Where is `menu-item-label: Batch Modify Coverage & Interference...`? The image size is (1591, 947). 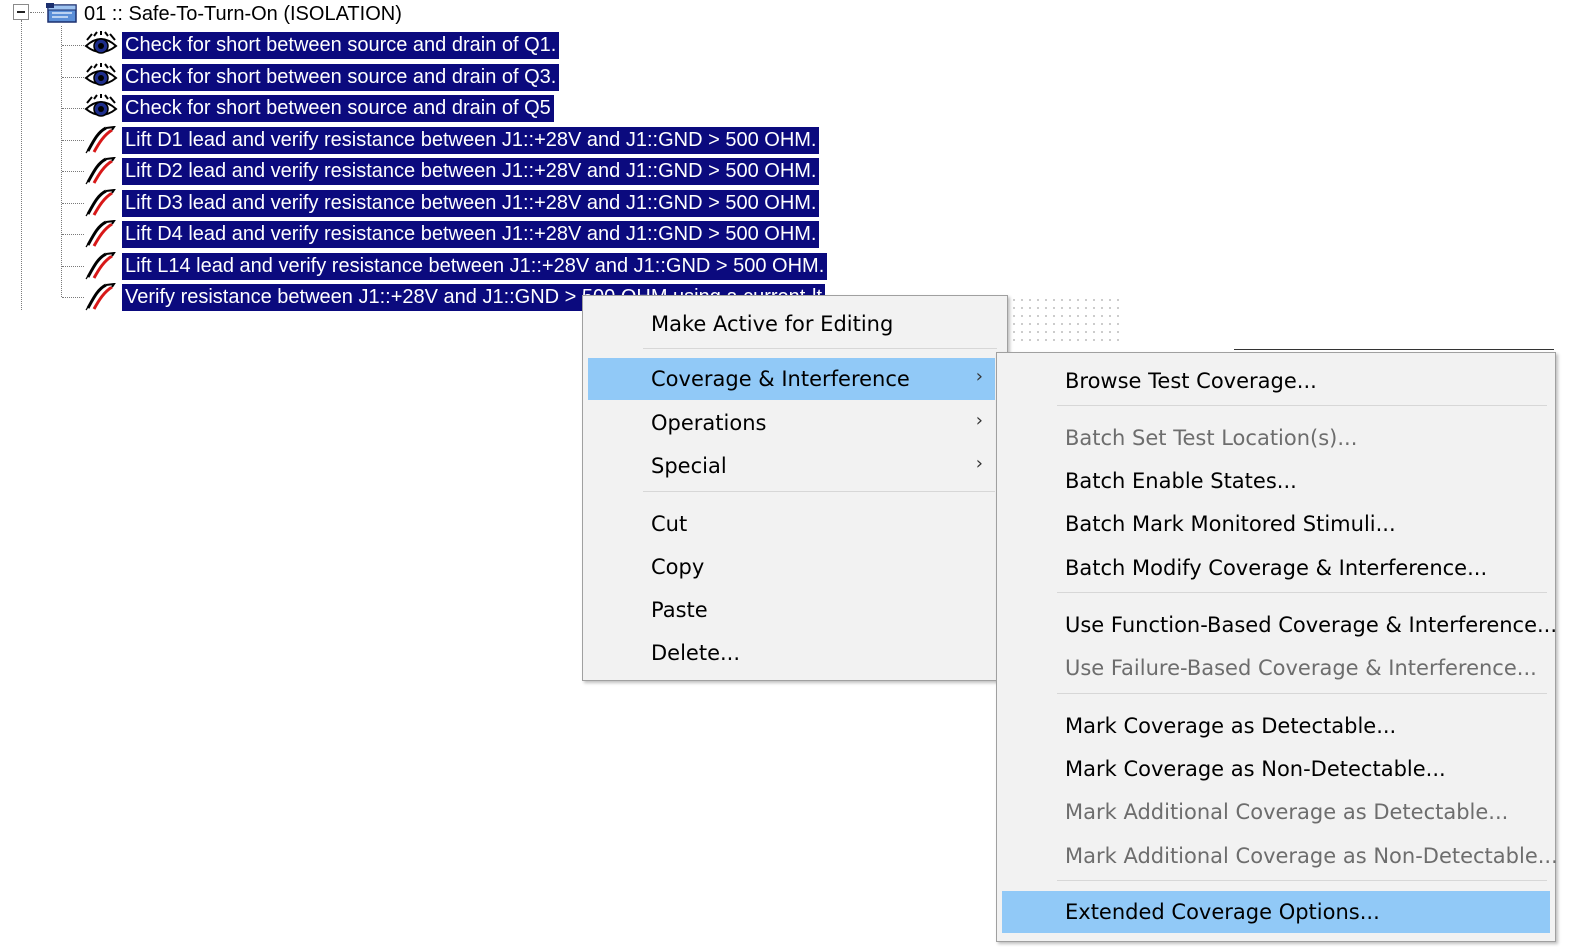
menu-item-label: Batch Modify Coverage & Interference... is located at coordinates (1276, 568).